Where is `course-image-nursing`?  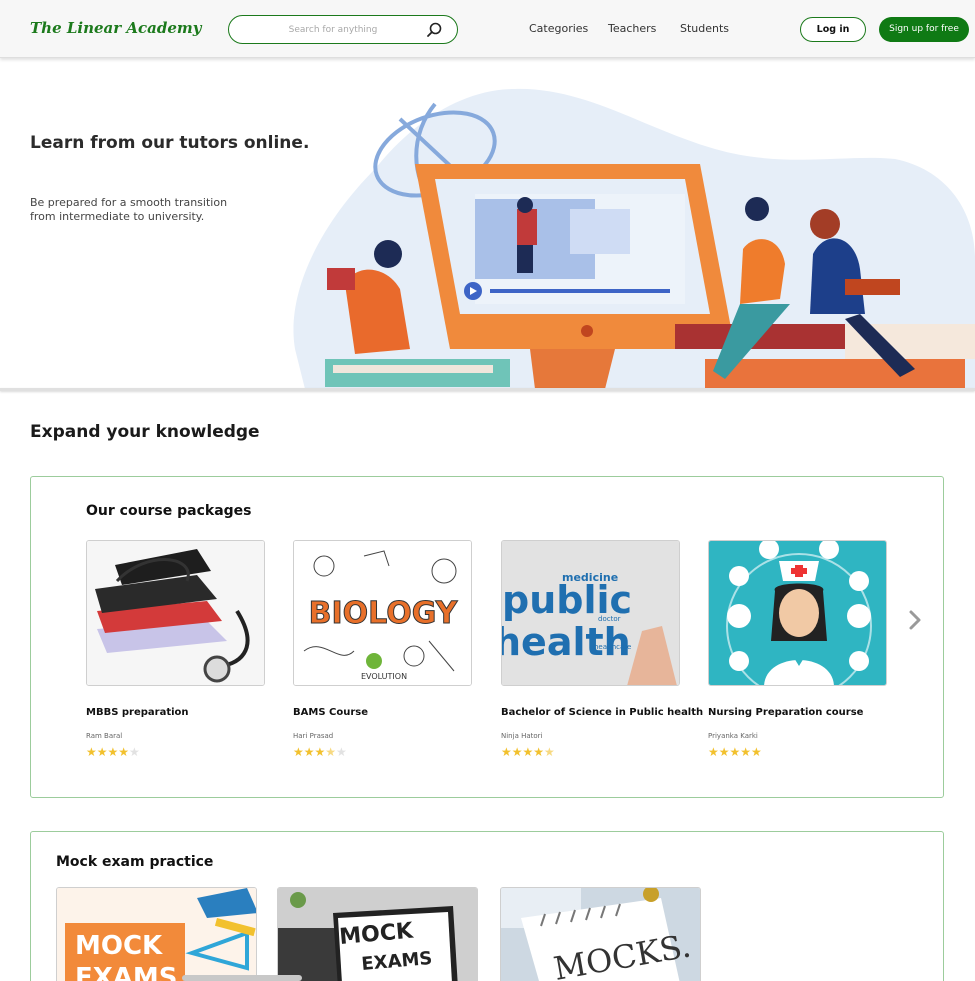
course-image-nursing is located at coordinates (797, 613).